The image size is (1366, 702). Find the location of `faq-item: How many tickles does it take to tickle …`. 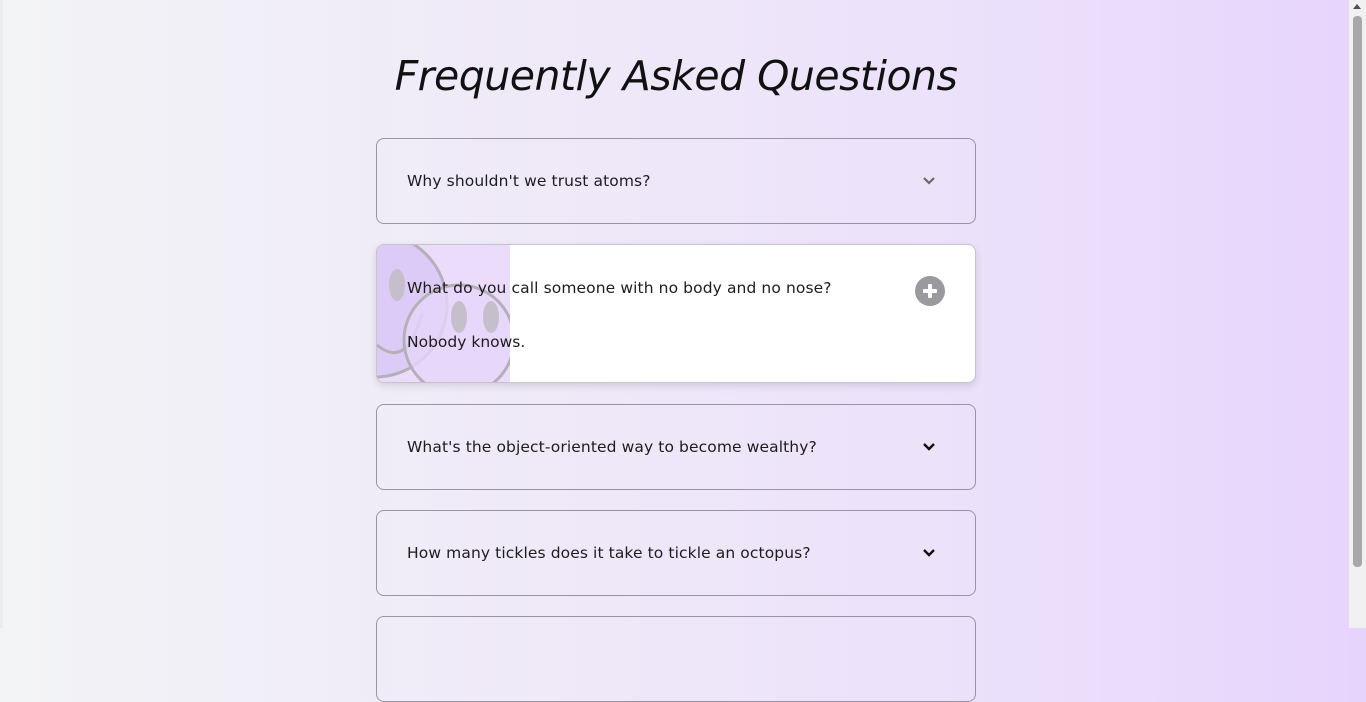

faq-item: How many tickles does it take to tickle … is located at coordinates (676, 553).